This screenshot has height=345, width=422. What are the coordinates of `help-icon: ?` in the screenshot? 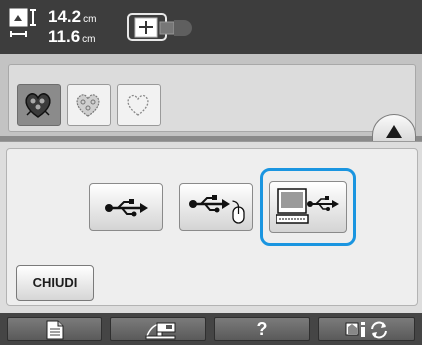 It's located at (262, 329).